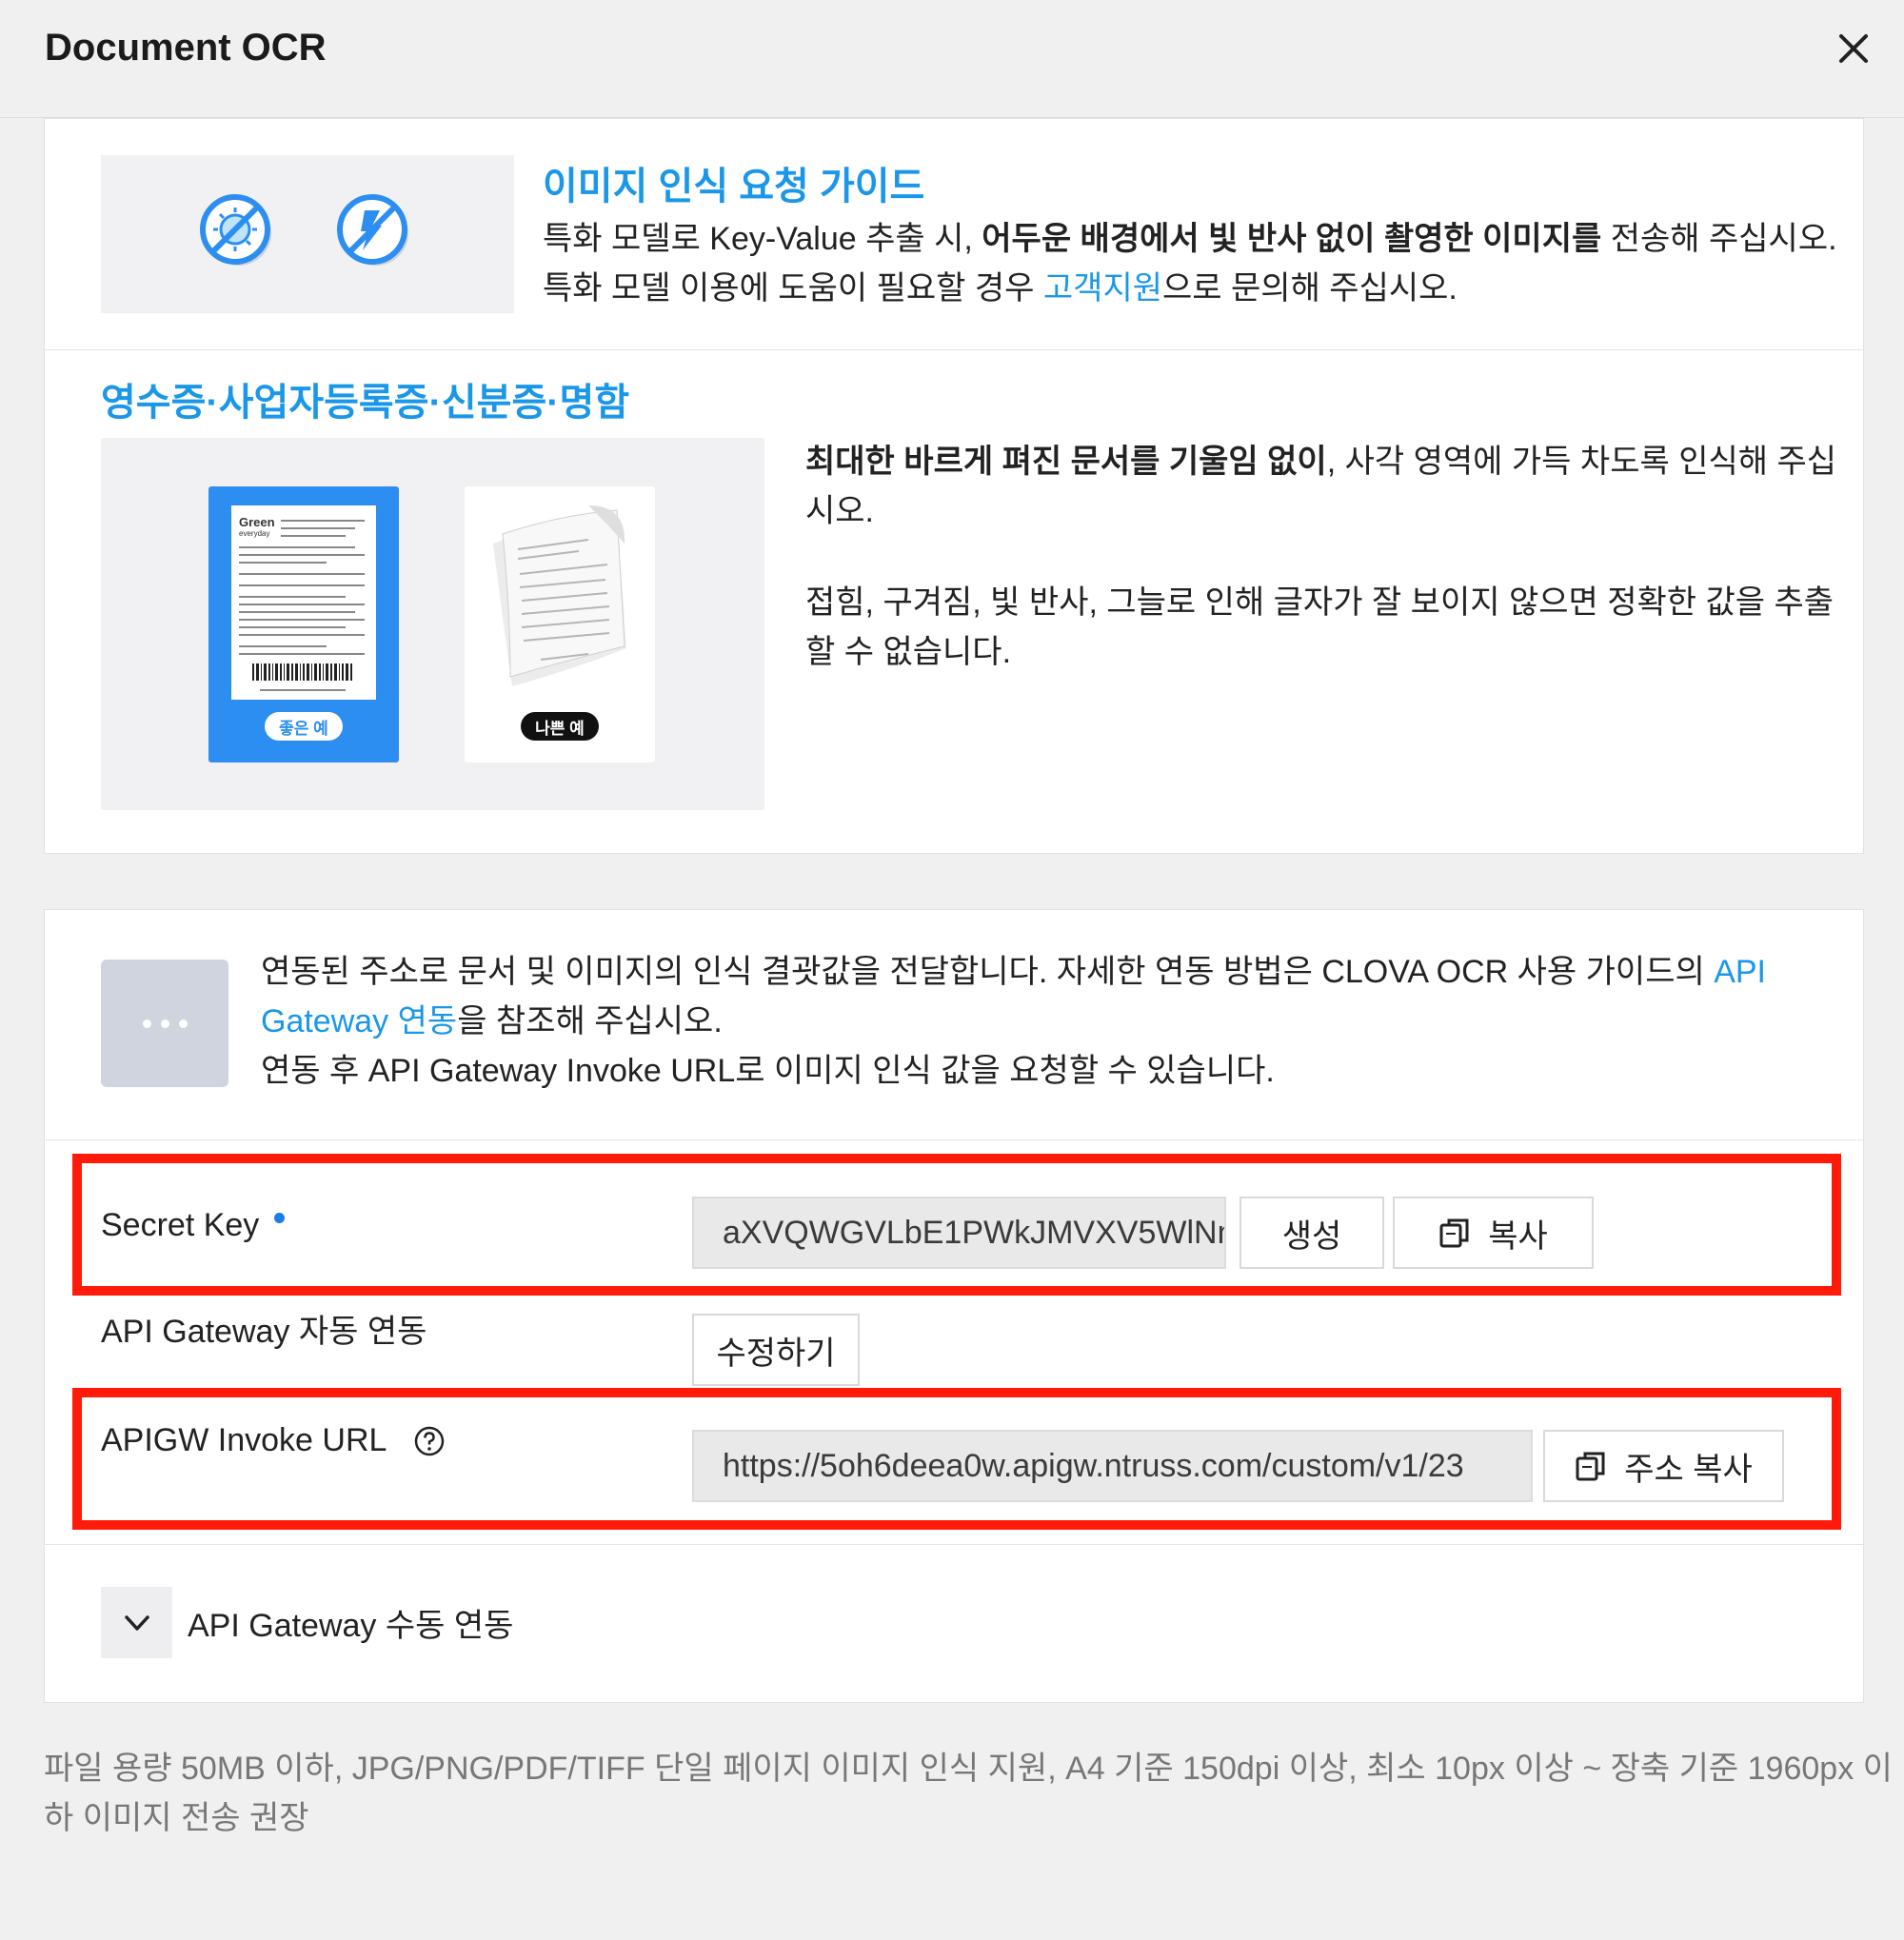 Image resolution: width=1904 pixels, height=1940 pixels. Describe the element at coordinates (186, 48) in the screenshot. I see `dialog-title: Document OCR` at that location.